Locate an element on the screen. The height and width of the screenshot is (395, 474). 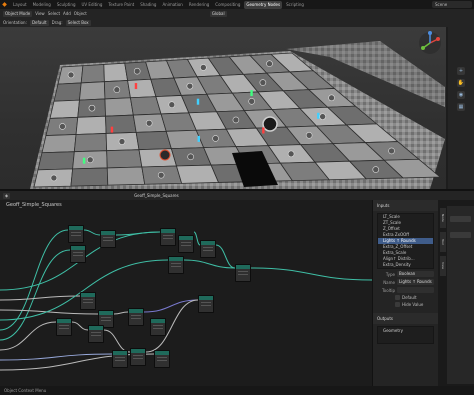
workspace-tab-geometry-nodes: Geometry Nodes is located at coordinates (263, 4).